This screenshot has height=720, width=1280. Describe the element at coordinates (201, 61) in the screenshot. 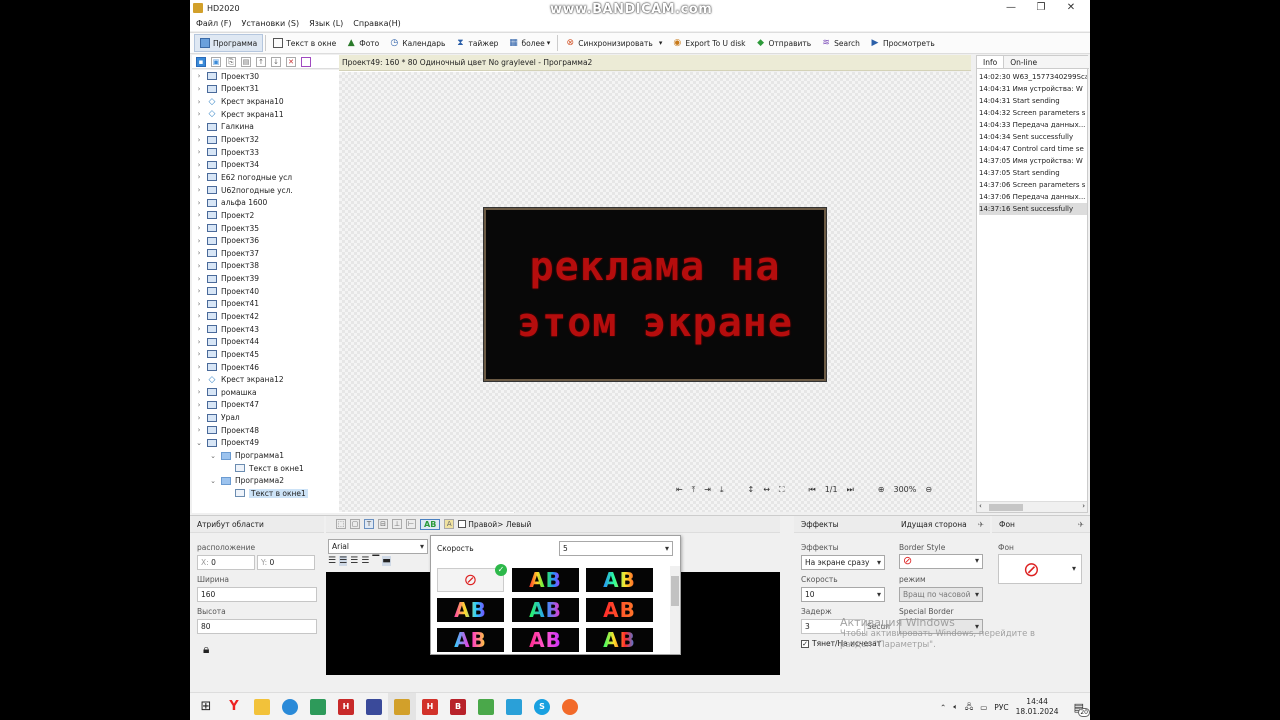

I see `add-screen-icon: ▪` at that location.